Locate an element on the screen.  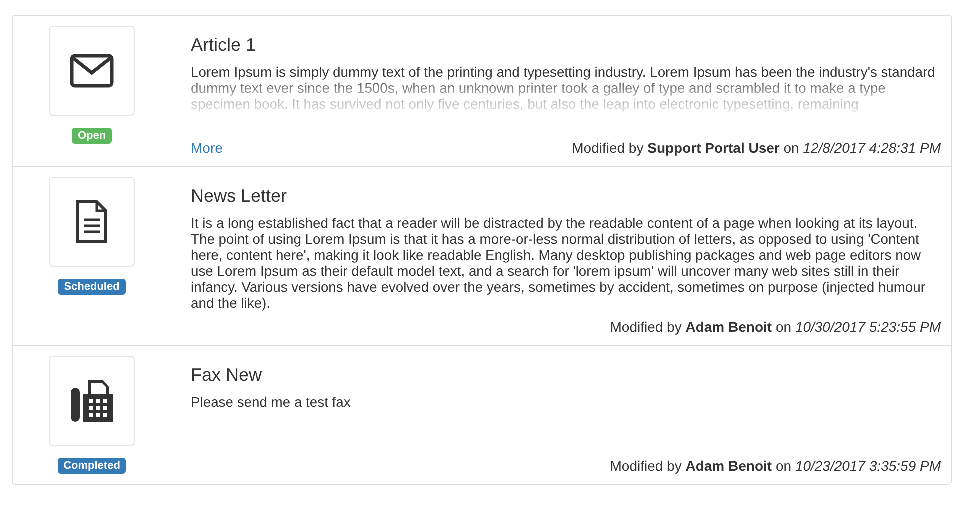
item-title: News Letter is located at coordinates (239, 196).